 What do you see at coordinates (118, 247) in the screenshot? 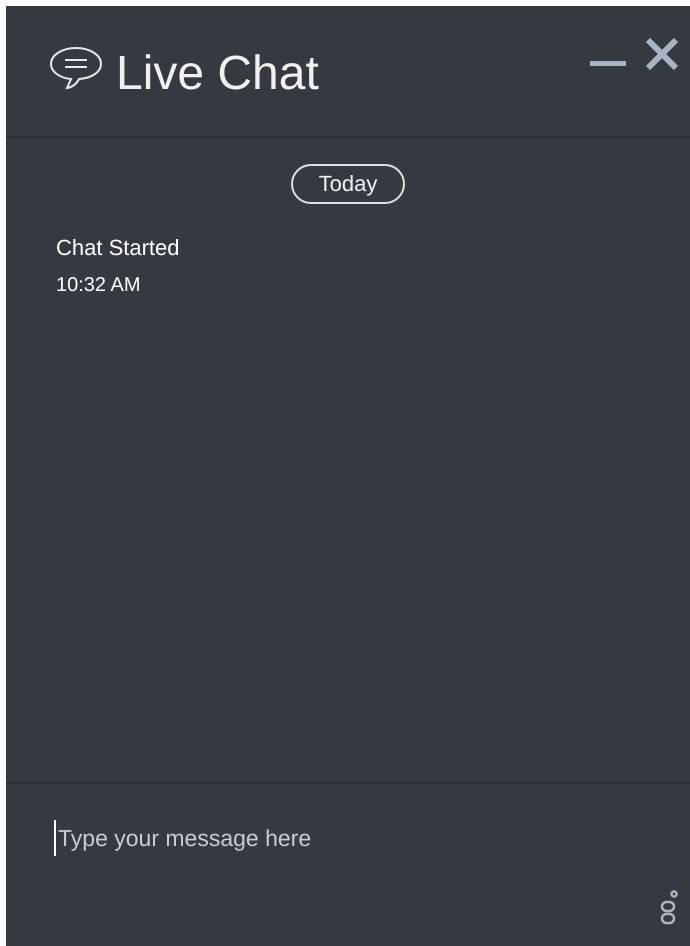
I see `event-text: Chat Started` at bounding box center [118, 247].